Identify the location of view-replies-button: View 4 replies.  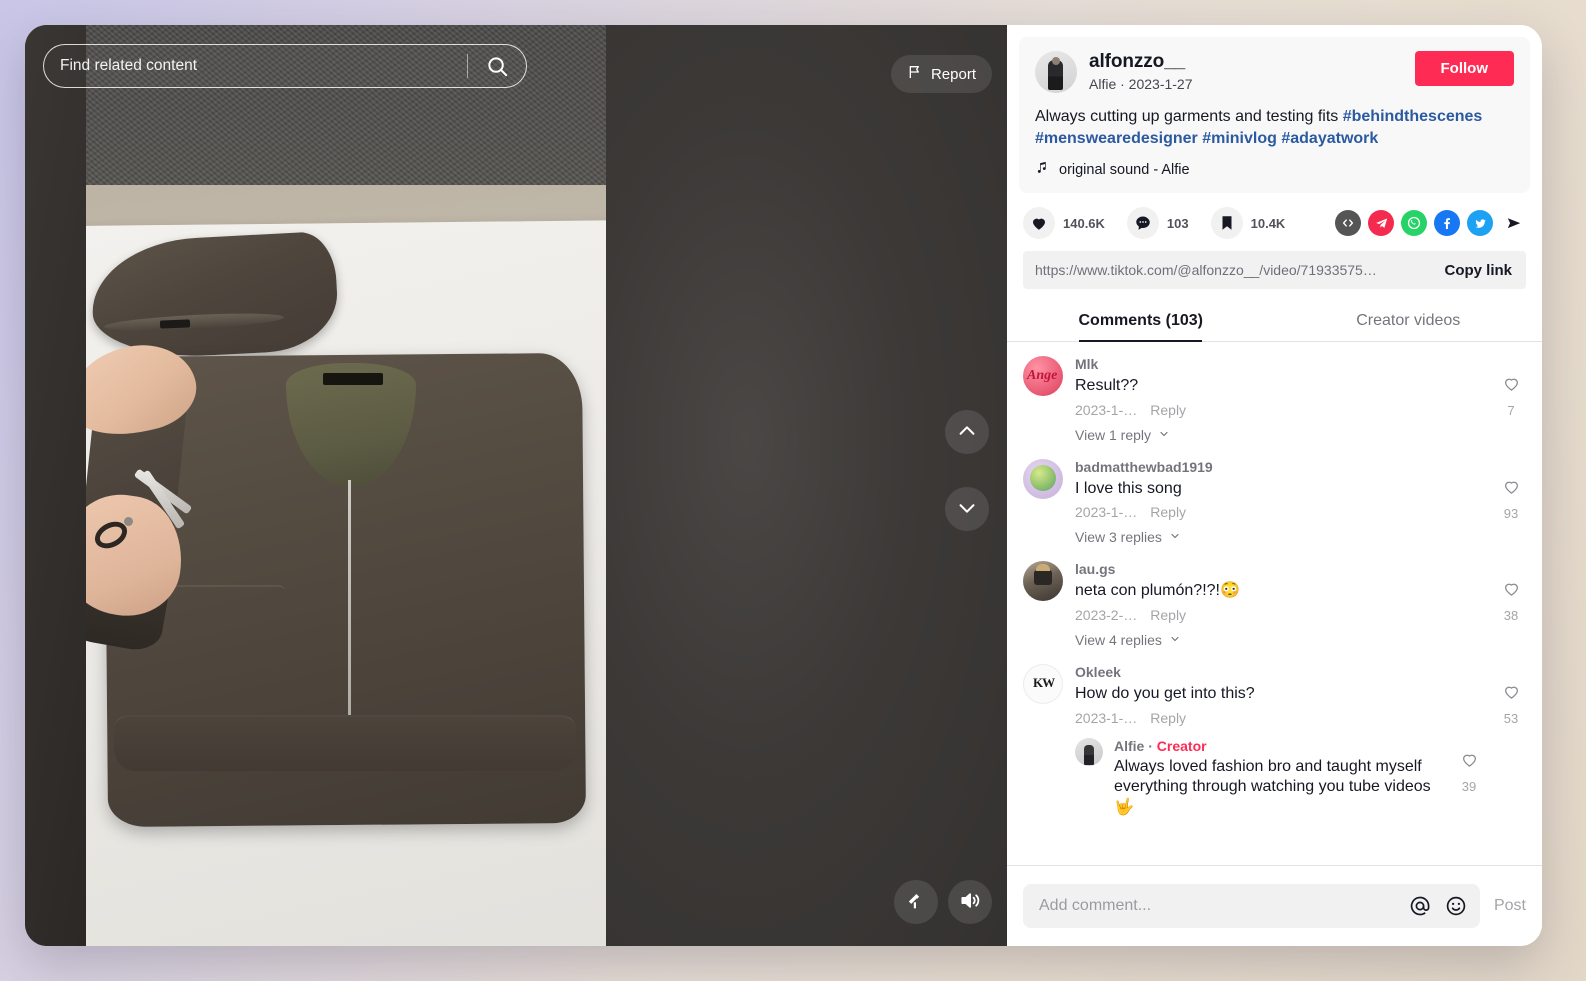
(1279, 640).